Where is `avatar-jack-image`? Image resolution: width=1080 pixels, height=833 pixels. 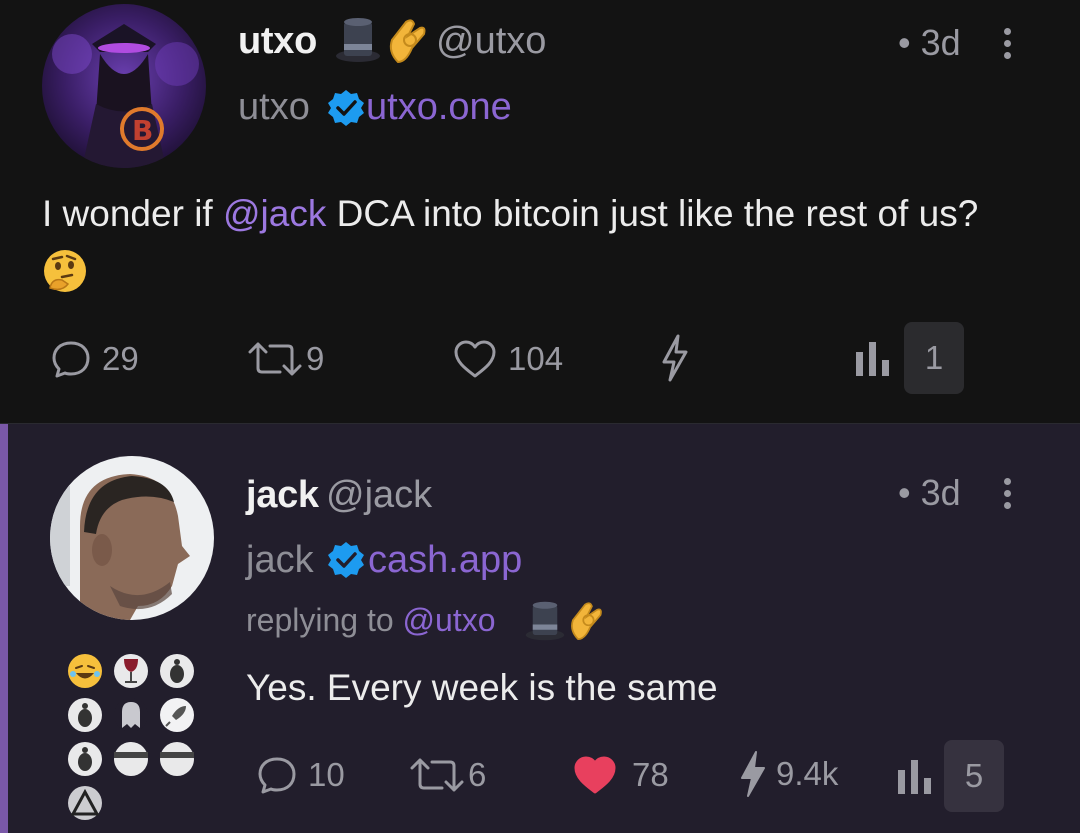
avatar-jack-image is located at coordinates (132, 538).